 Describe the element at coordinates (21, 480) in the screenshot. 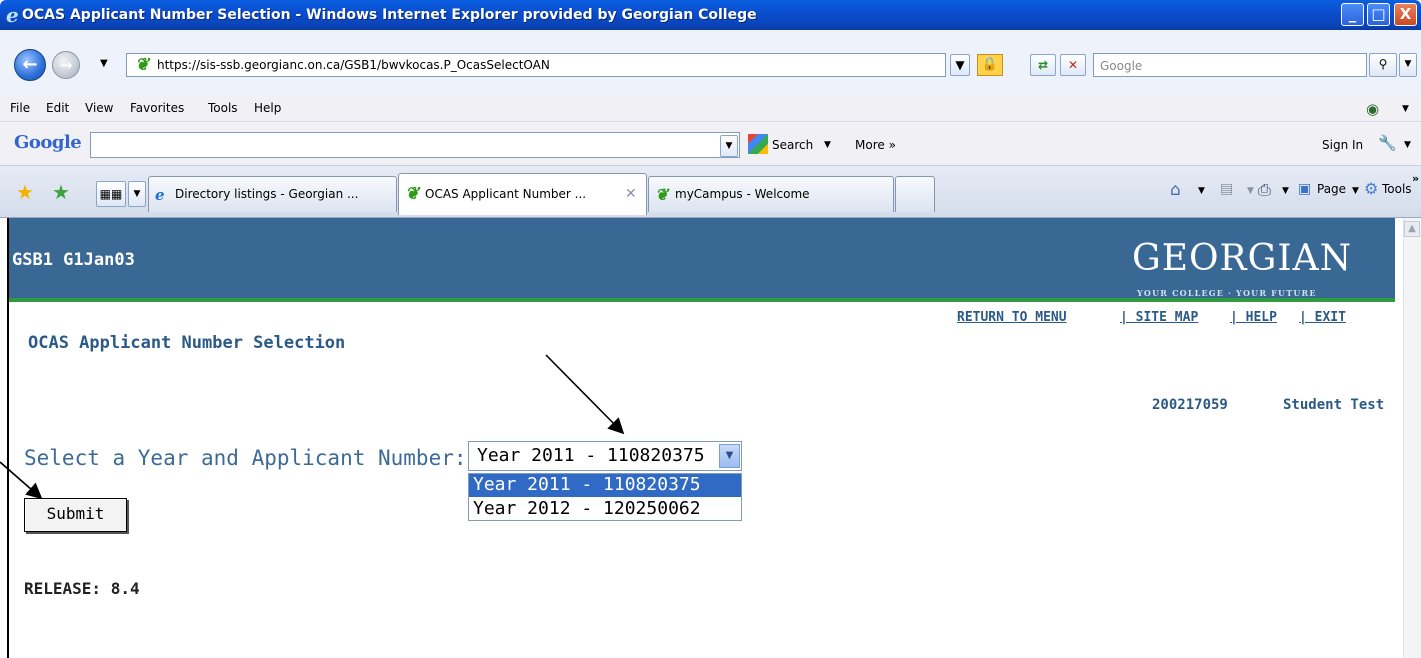

I see `arrow-to-submit` at that location.